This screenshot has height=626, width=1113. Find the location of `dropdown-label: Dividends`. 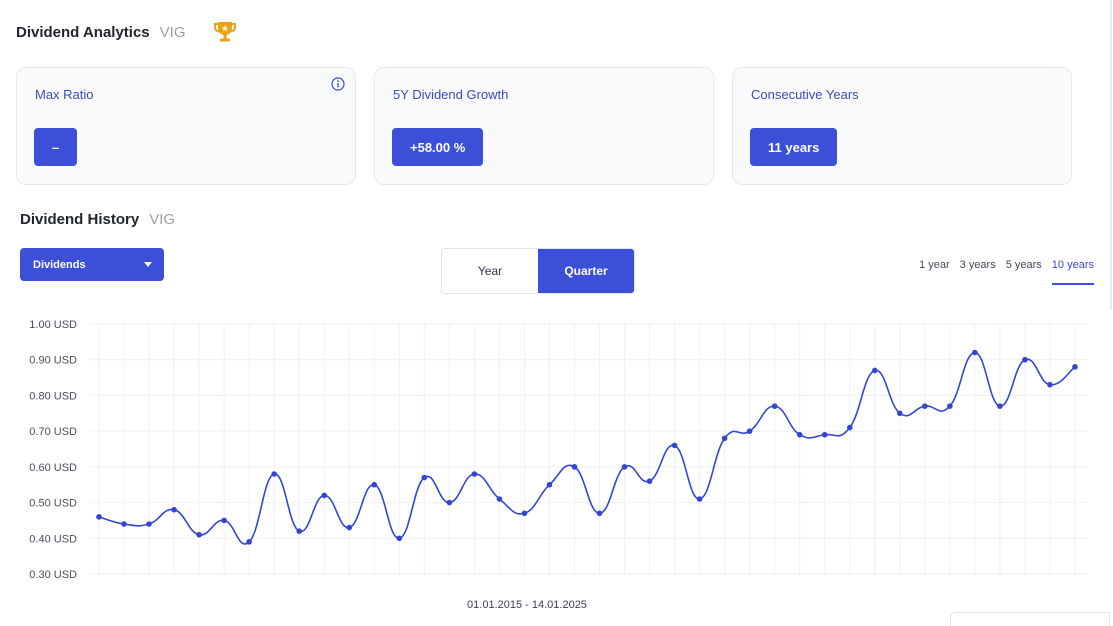

dropdown-label: Dividends is located at coordinates (59, 264).